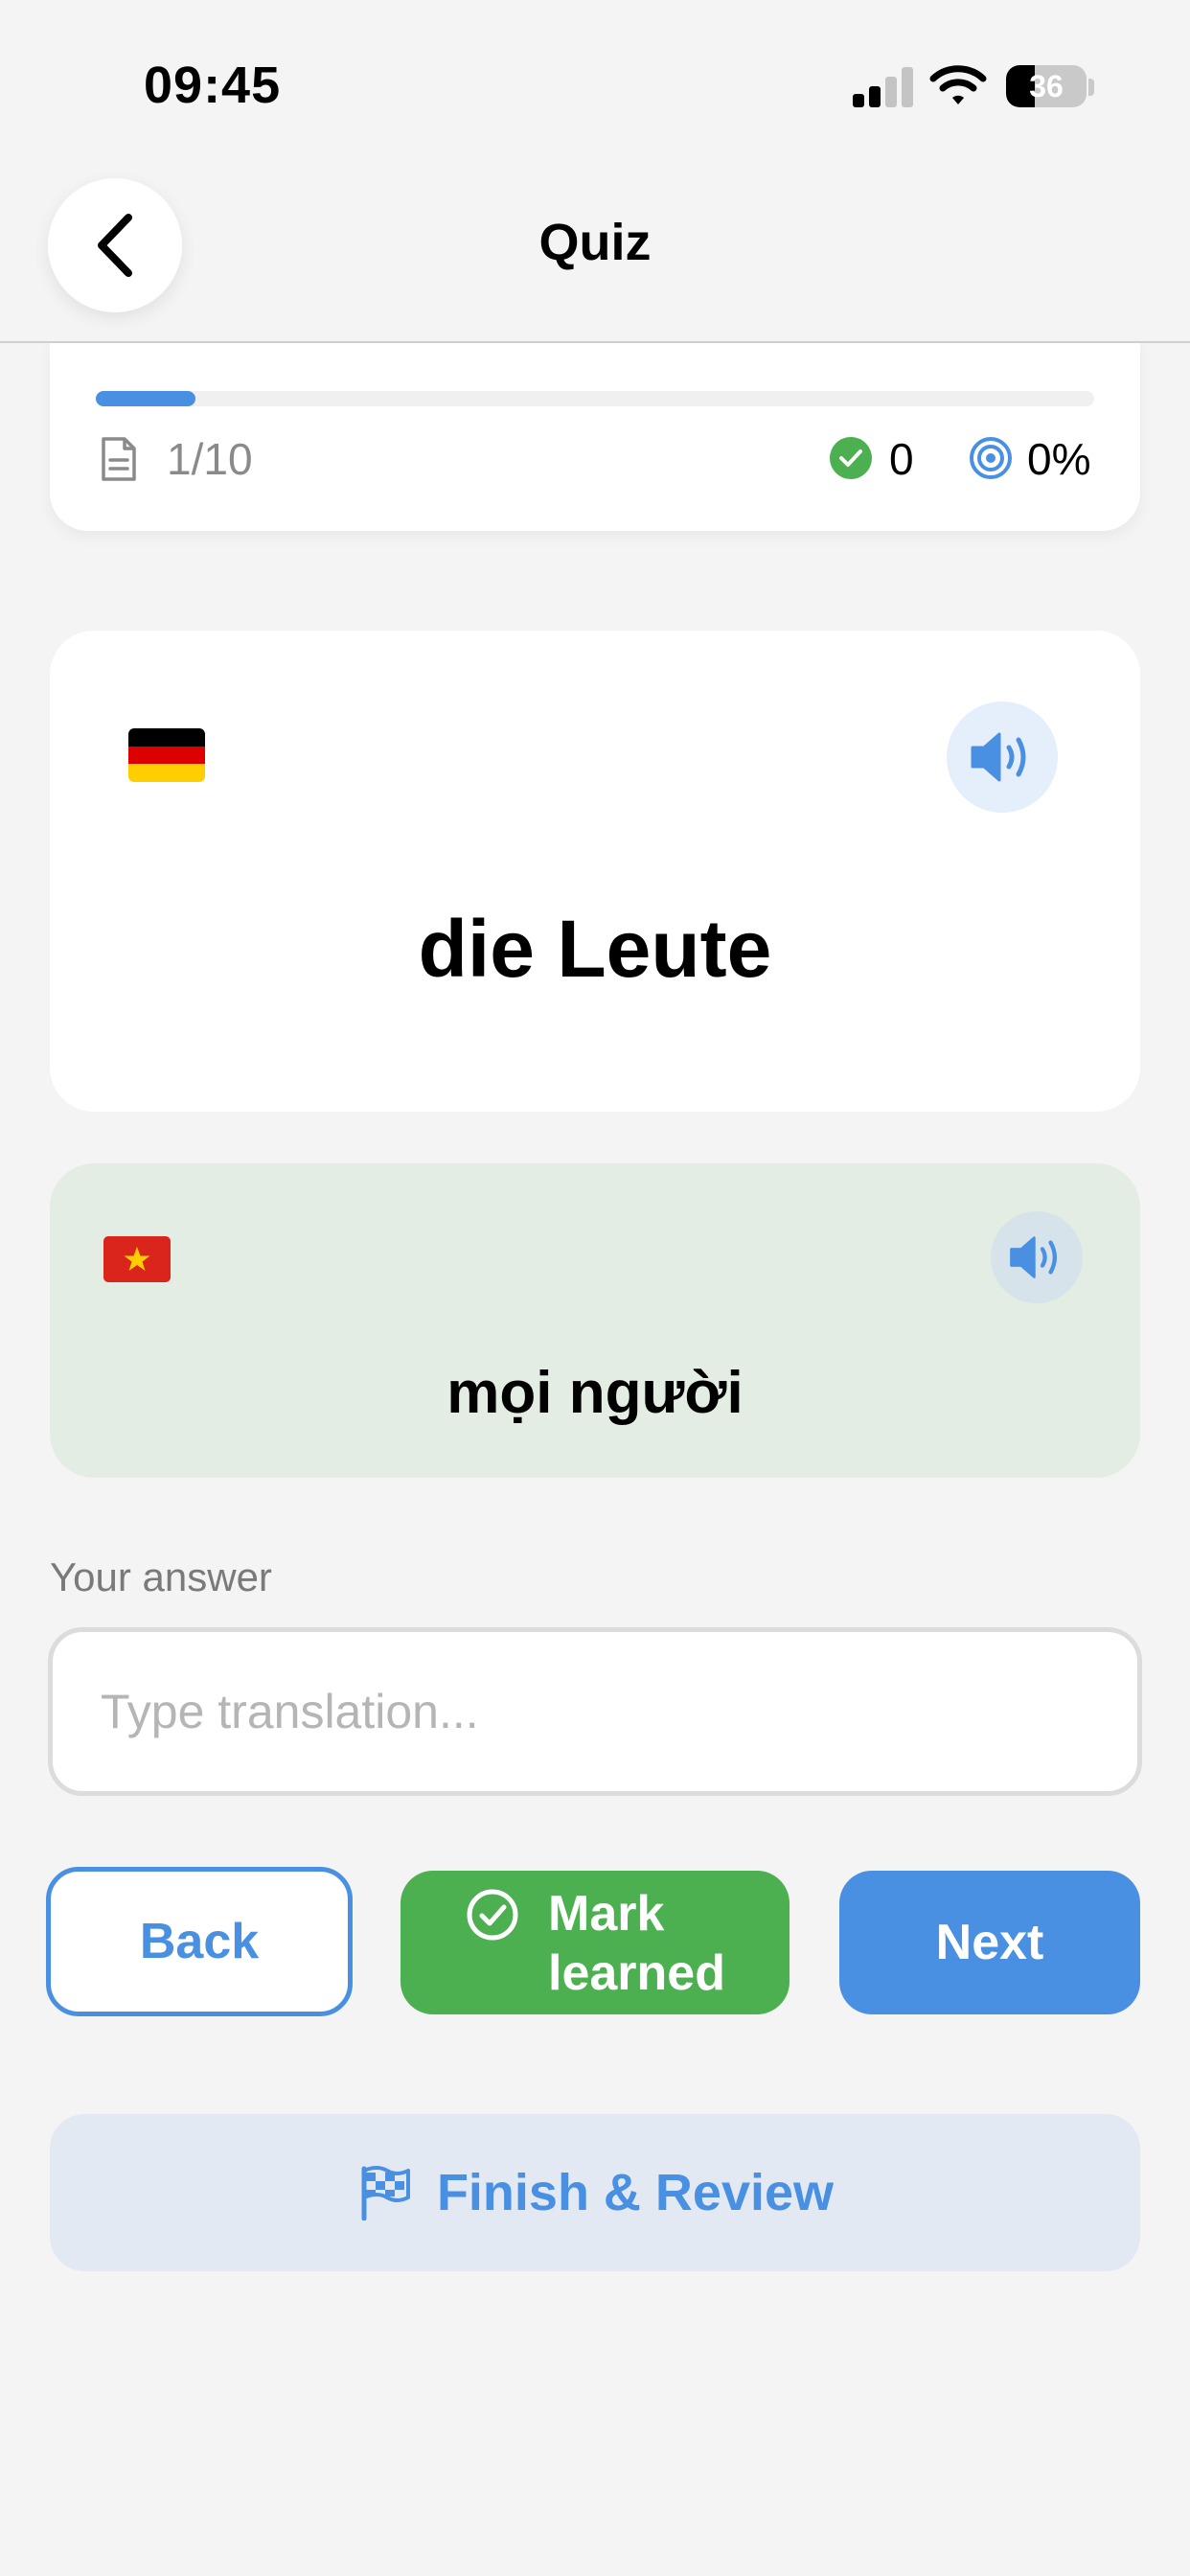 The image size is (1190, 2576). What do you see at coordinates (161, 1576) in the screenshot?
I see `answer-label: Your answer` at bounding box center [161, 1576].